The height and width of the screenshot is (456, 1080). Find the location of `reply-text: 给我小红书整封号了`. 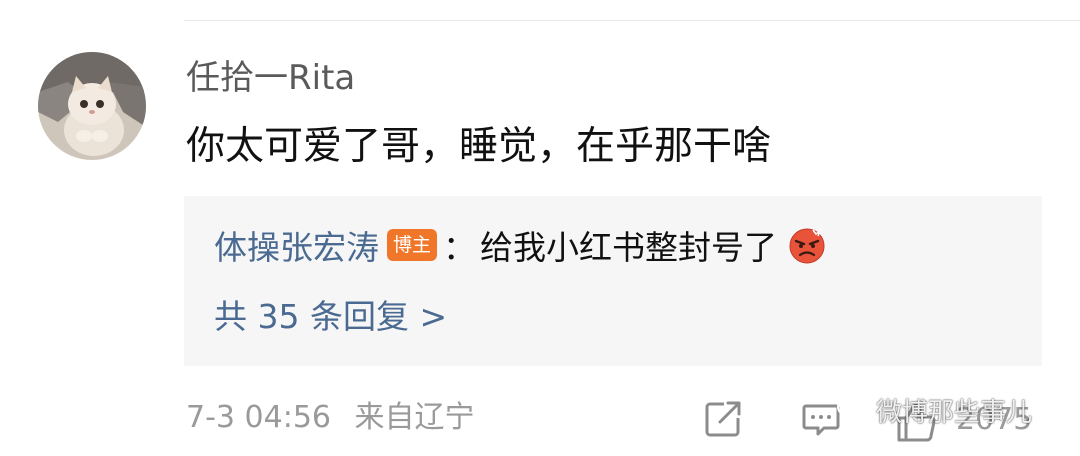

reply-text: 给我小红书整封号了 is located at coordinates (629, 247).